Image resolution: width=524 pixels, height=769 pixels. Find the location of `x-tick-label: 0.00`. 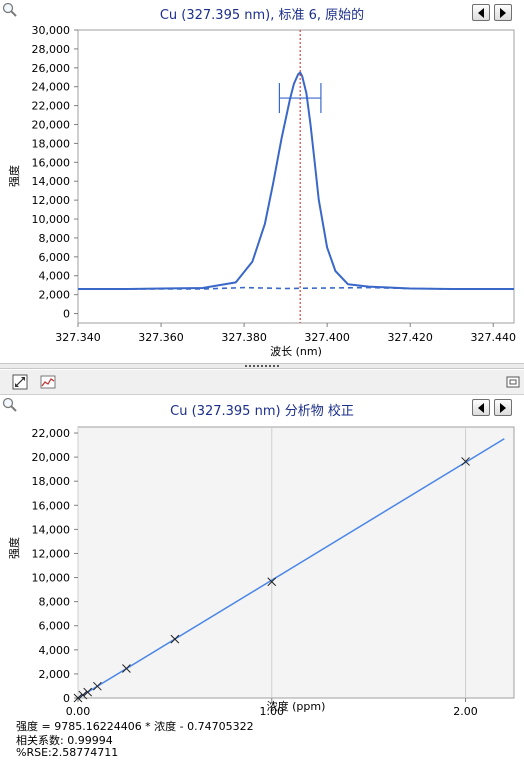

x-tick-label: 0.00 is located at coordinates (78, 711).